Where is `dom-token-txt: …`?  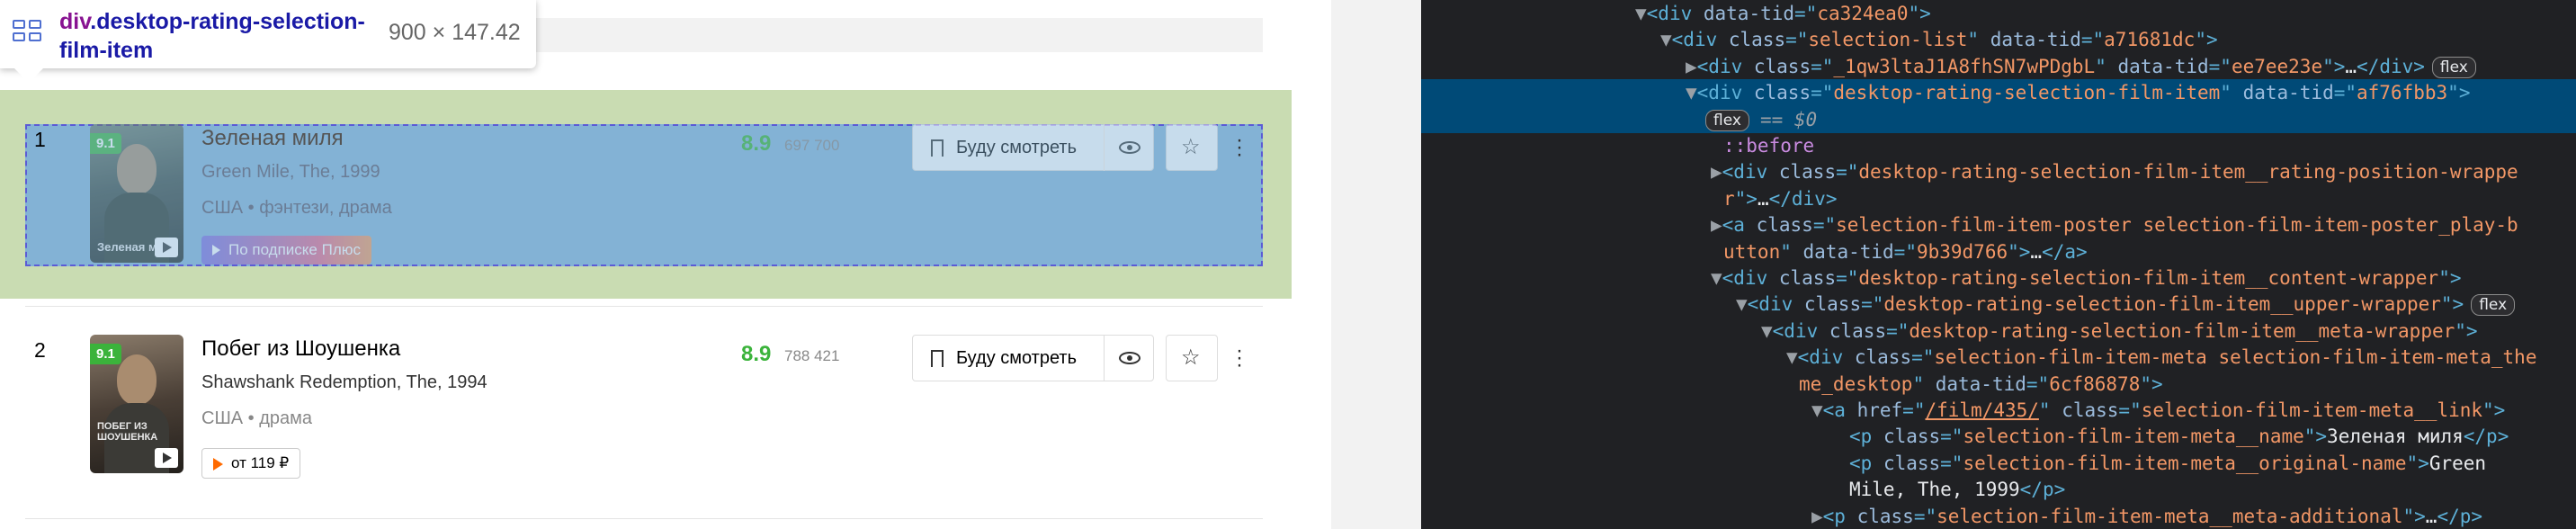
dom-token-txt: … is located at coordinates (2036, 252).